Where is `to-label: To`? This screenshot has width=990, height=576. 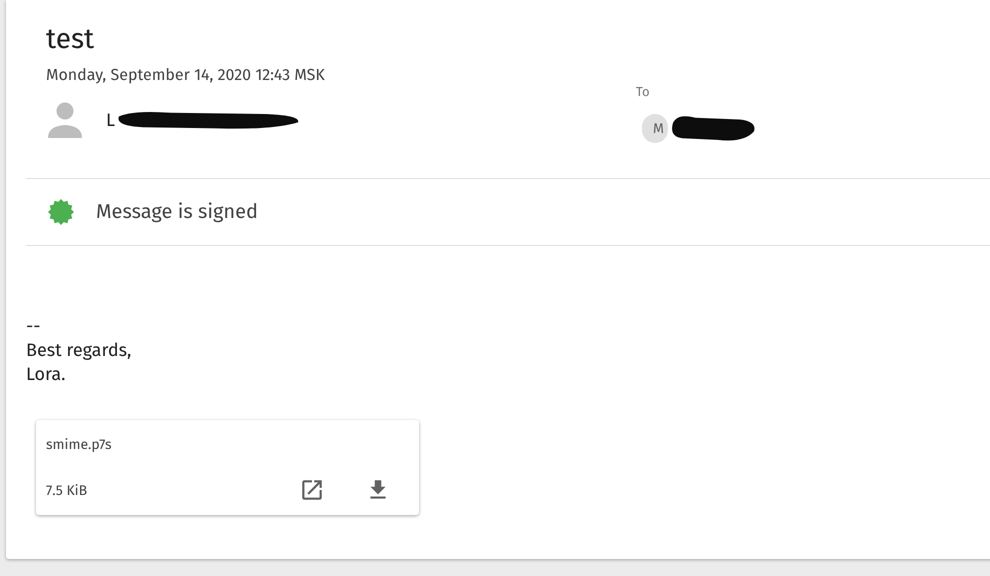 to-label: To is located at coordinates (643, 93).